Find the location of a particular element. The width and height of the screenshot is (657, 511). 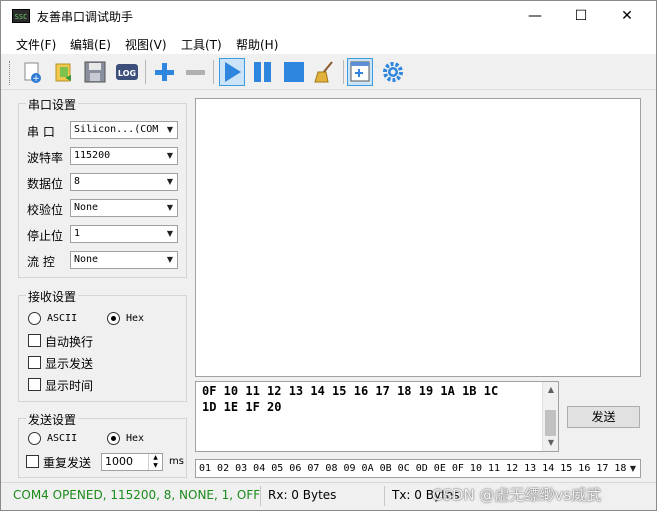

receive-ascii-label: ASCII is located at coordinates (62, 318).